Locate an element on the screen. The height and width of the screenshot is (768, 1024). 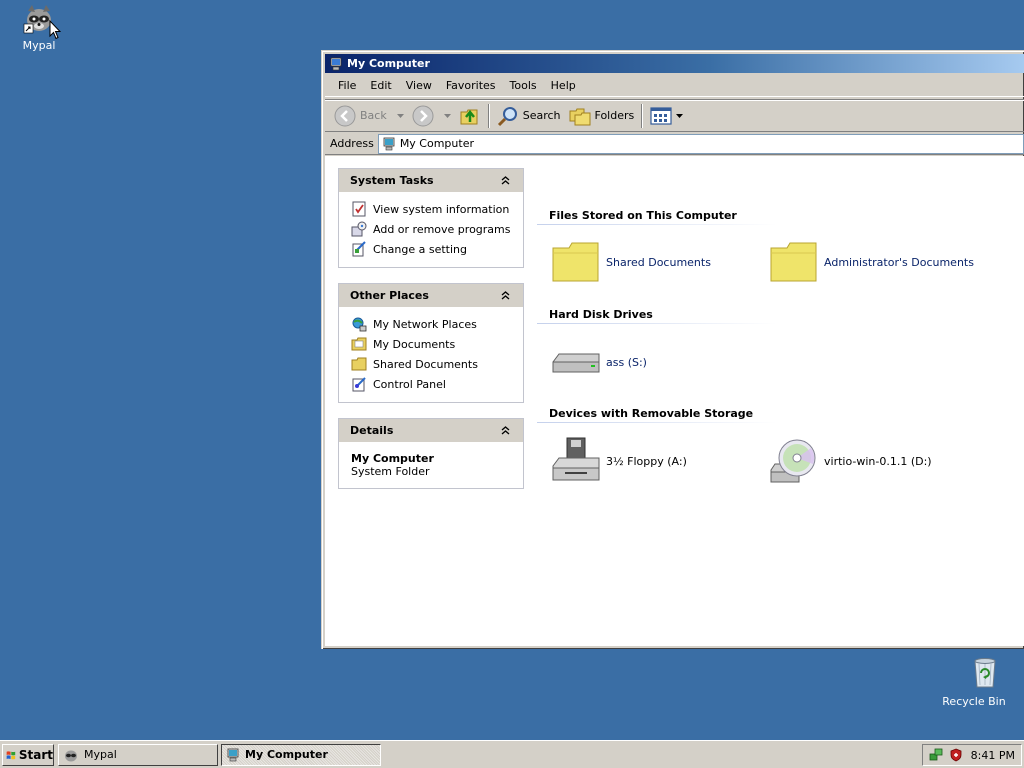
details-title: Details is located at coordinates (372, 430).